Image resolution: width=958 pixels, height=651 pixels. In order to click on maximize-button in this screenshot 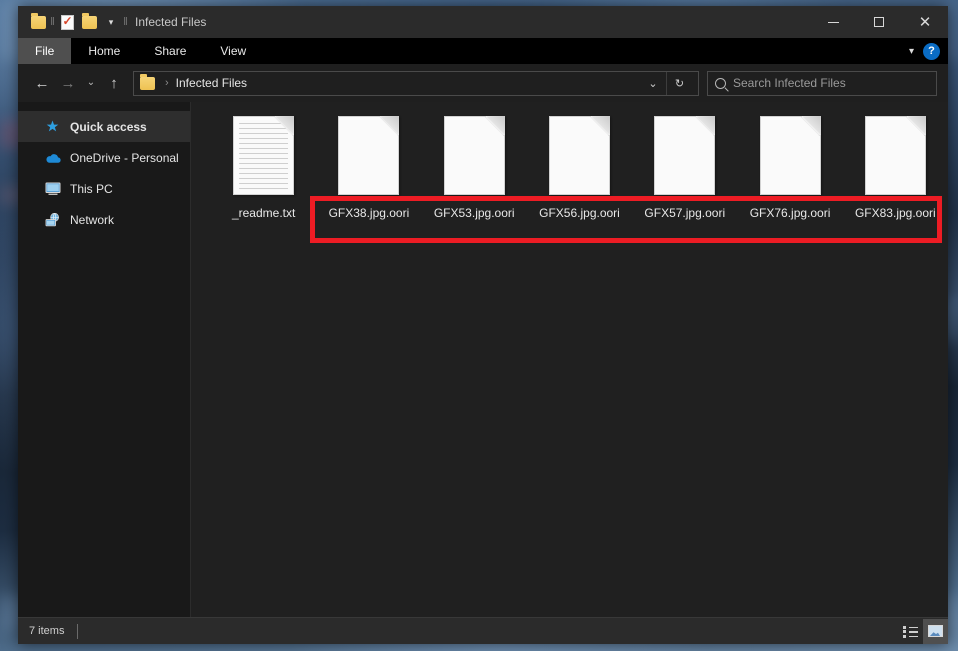, I will do `click(879, 22)`.